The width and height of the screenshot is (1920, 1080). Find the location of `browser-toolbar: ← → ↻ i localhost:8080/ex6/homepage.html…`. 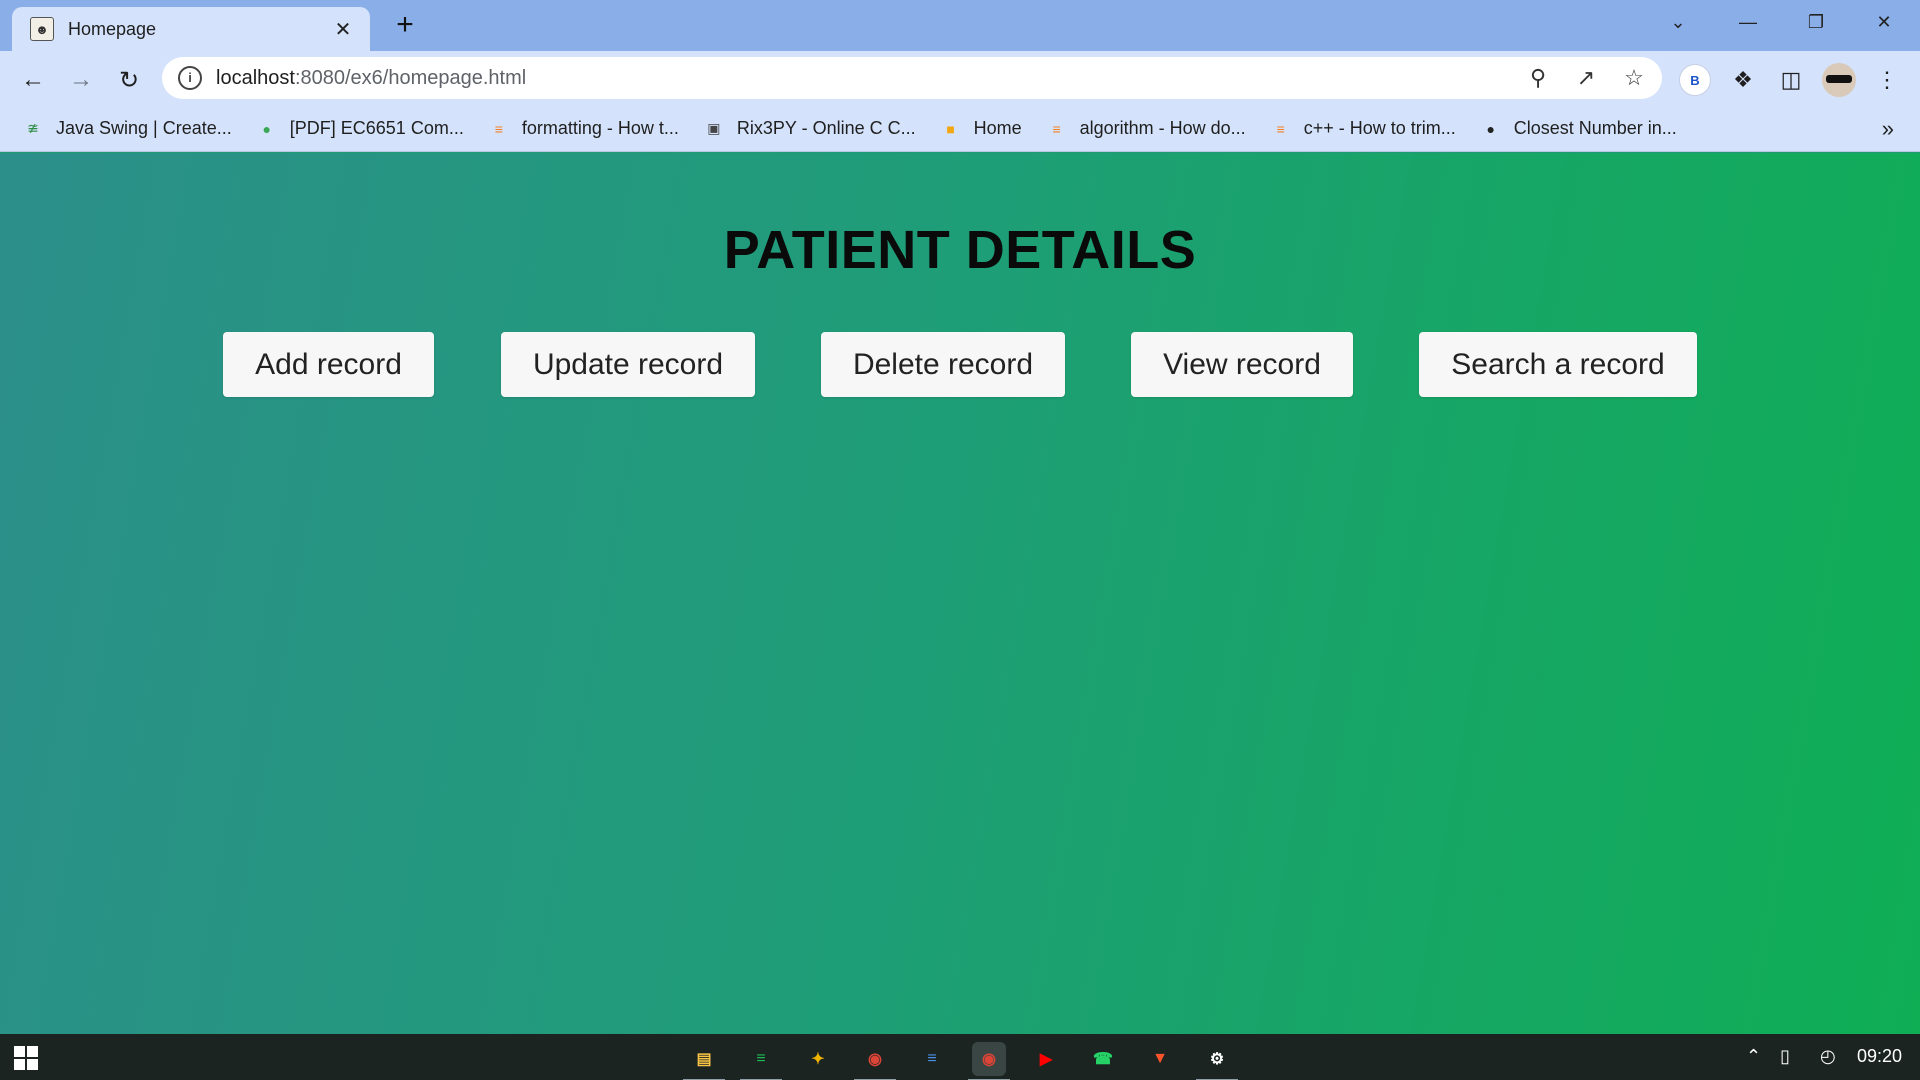

browser-toolbar: ← → ↻ i localhost:8080/ex6/homepage.html… is located at coordinates (960, 78).